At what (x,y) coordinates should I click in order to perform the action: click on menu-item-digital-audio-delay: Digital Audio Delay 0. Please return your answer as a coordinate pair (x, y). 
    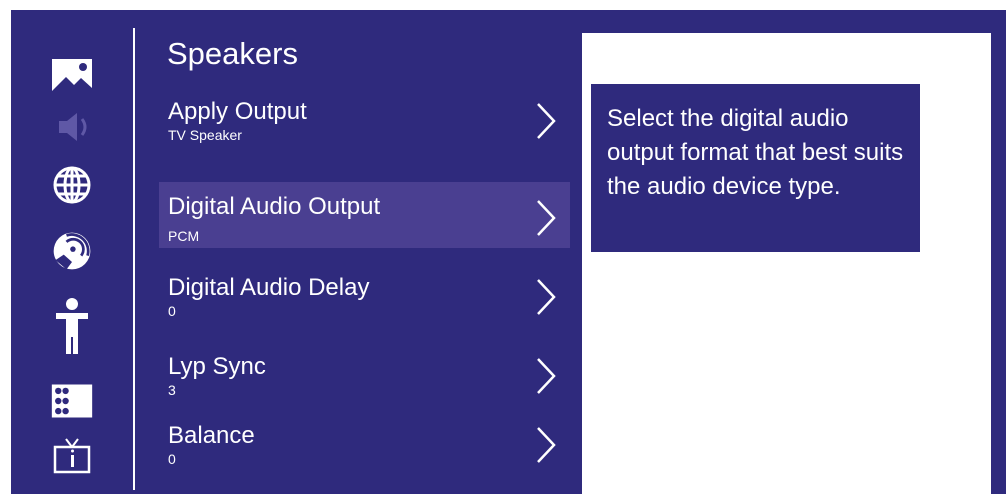
    Looking at the image, I should click on (364, 304).